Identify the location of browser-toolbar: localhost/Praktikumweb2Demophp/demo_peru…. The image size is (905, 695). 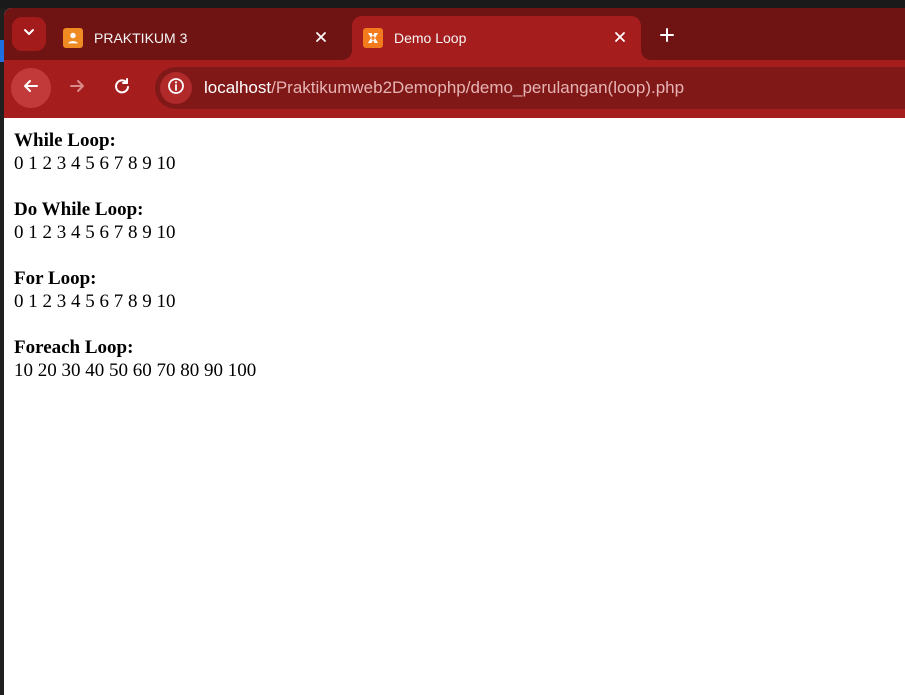
(454, 89).